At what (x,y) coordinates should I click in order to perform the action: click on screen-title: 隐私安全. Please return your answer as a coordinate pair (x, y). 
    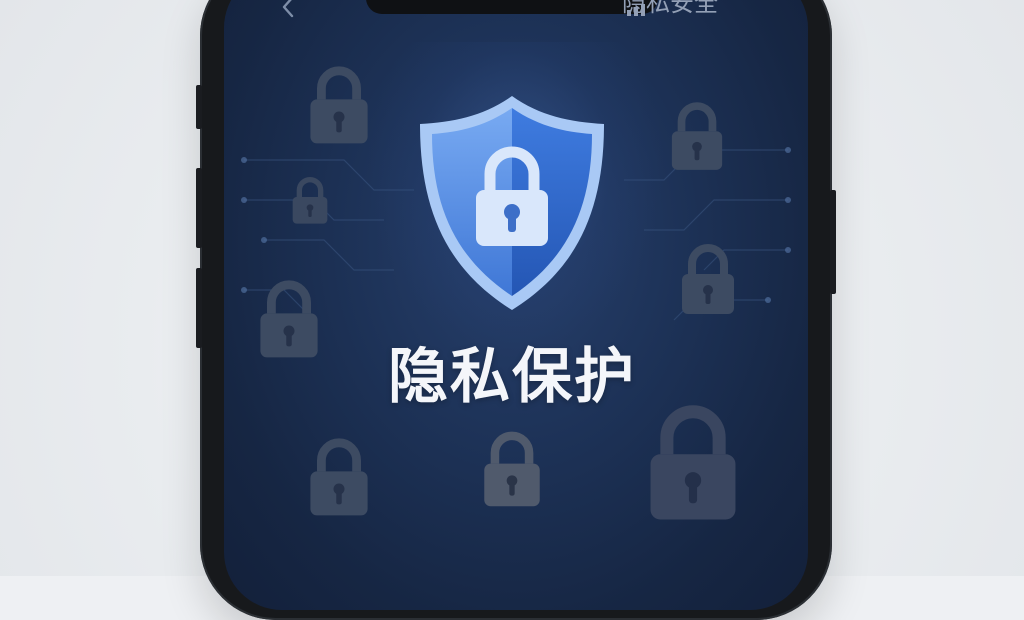
    Looking at the image, I should click on (670, 8).